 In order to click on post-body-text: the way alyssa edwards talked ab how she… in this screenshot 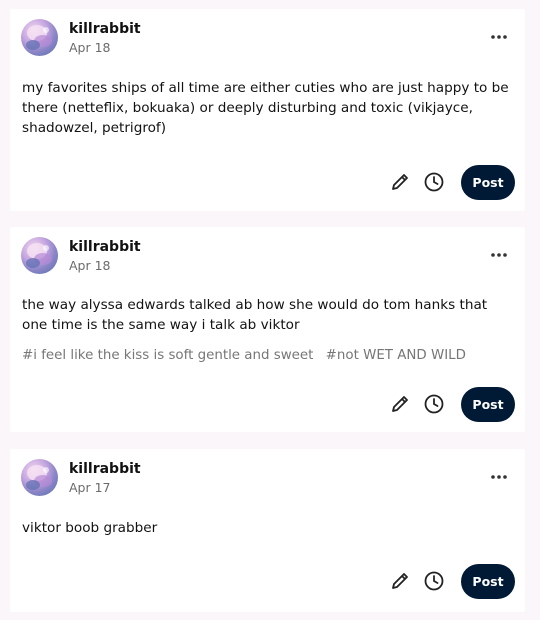, I will do `click(255, 315)`.